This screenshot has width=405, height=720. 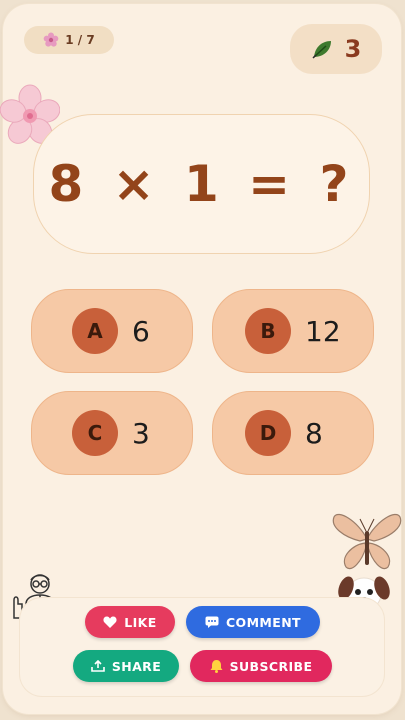 What do you see at coordinates (268, 331) in the screenshot?
I see `answer-letter-badge: B` at bounding box center [268, 331].